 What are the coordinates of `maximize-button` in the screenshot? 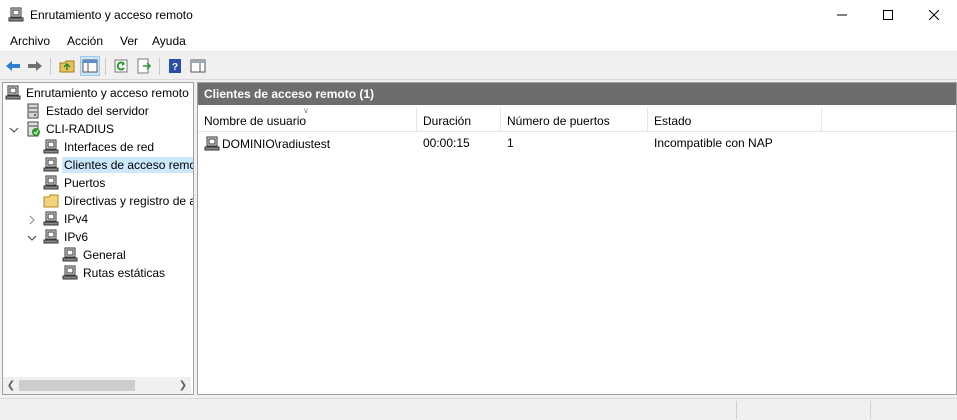 It's located at (888, 15).